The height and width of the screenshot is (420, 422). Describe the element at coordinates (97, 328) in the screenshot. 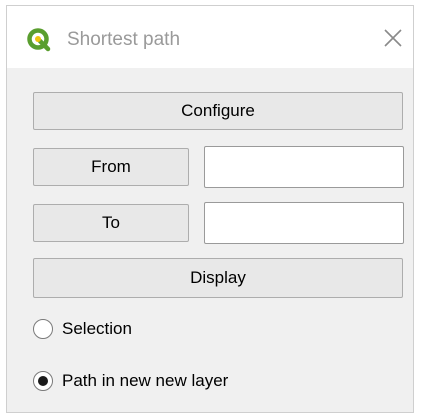

I see `selection-label: Selection` at that location.